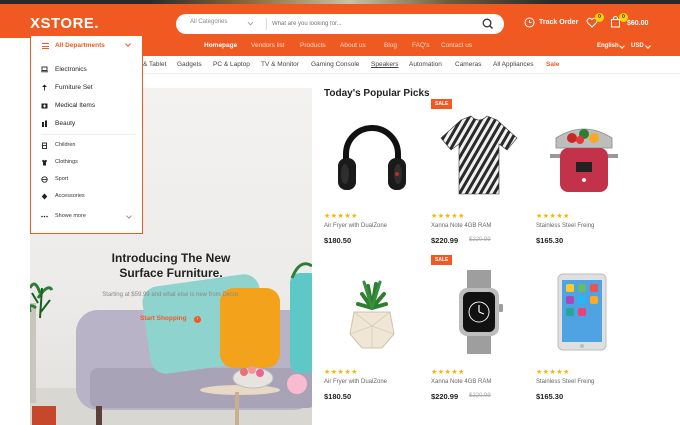 Image resolution: width=680 pixels, height=425 pixels. I want to click on tshirt-image, so click(479, 156).